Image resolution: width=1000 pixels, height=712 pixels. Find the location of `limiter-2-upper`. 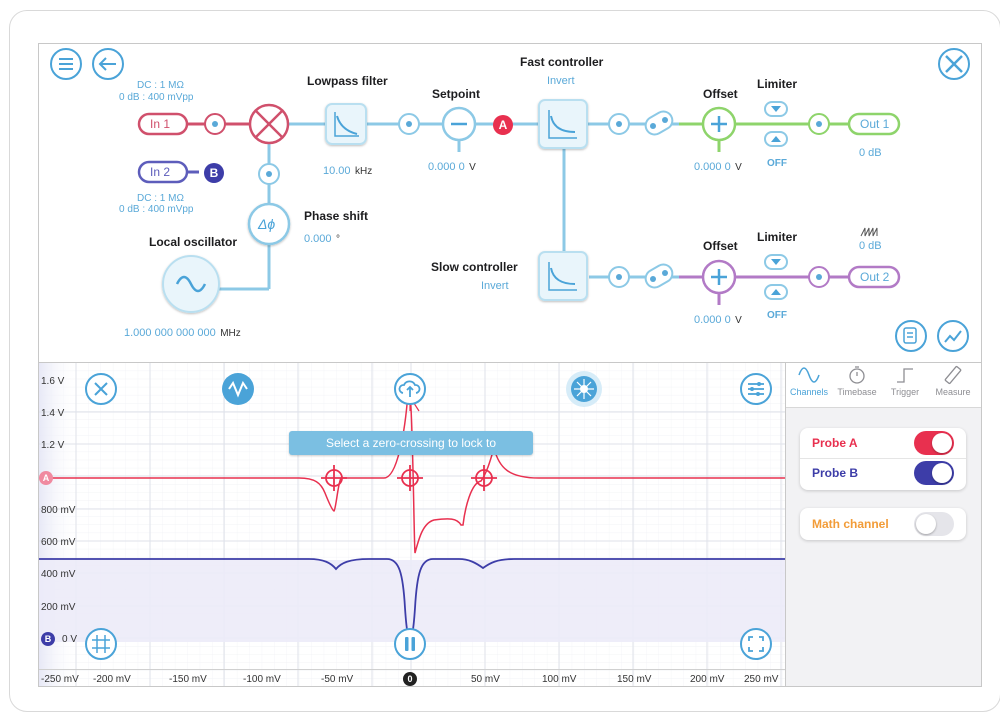

limiter-2-upper is located at coordinates (776, 262).